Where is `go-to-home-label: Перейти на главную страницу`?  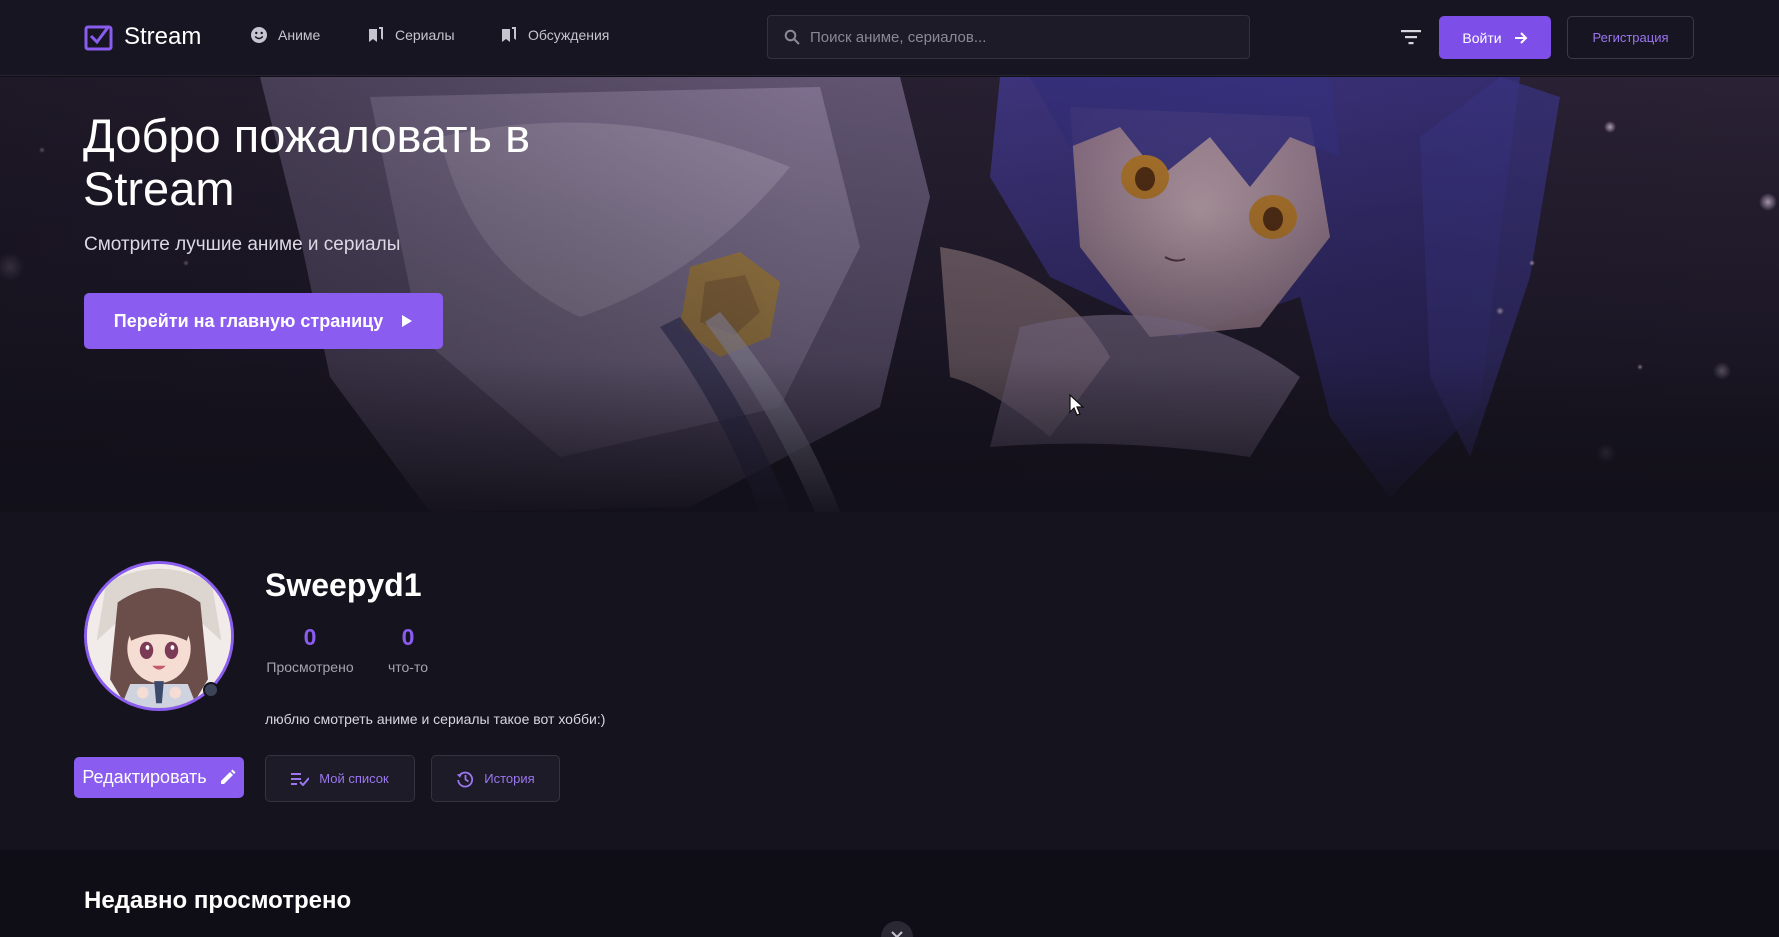 go-to-home-label: Перейти на главную страницу is located at coordinates (248, 320).